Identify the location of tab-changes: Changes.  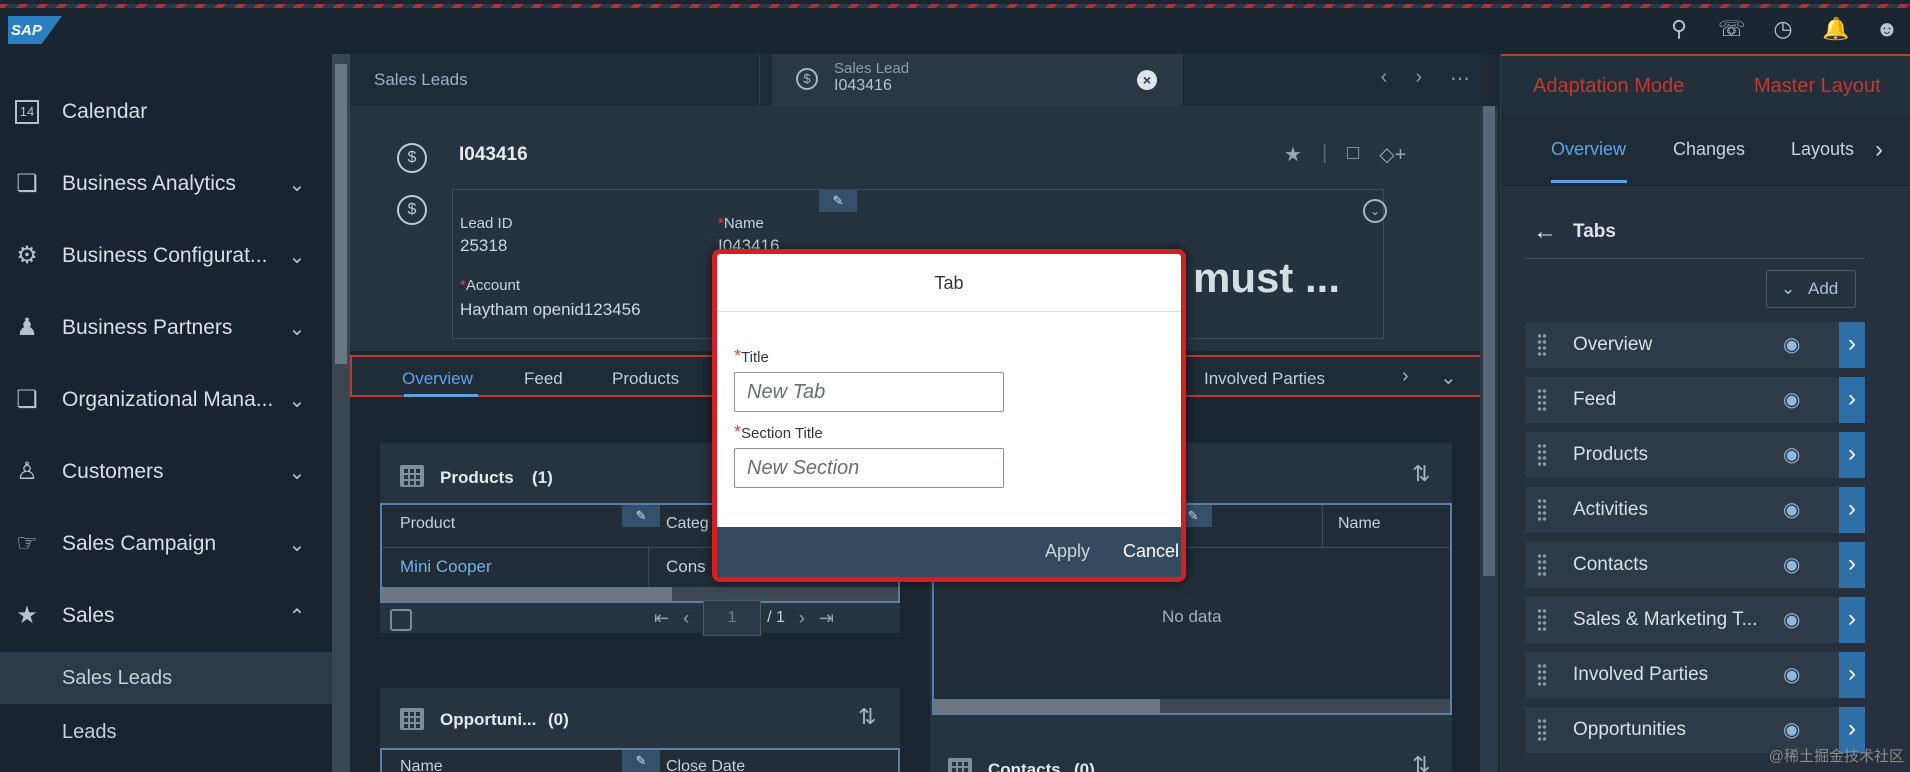
(1709, 149).